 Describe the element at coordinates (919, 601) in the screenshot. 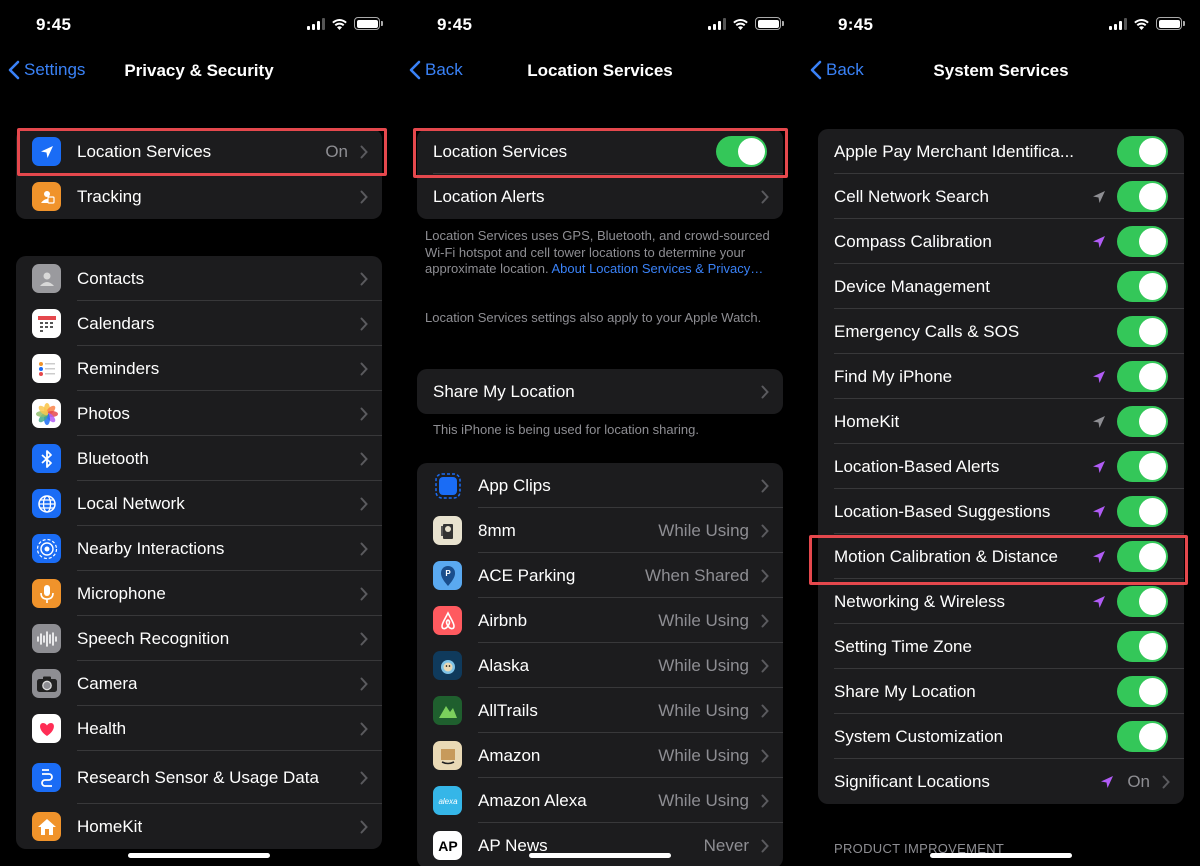

I see `row-label: Networking & Wireless` at that location.